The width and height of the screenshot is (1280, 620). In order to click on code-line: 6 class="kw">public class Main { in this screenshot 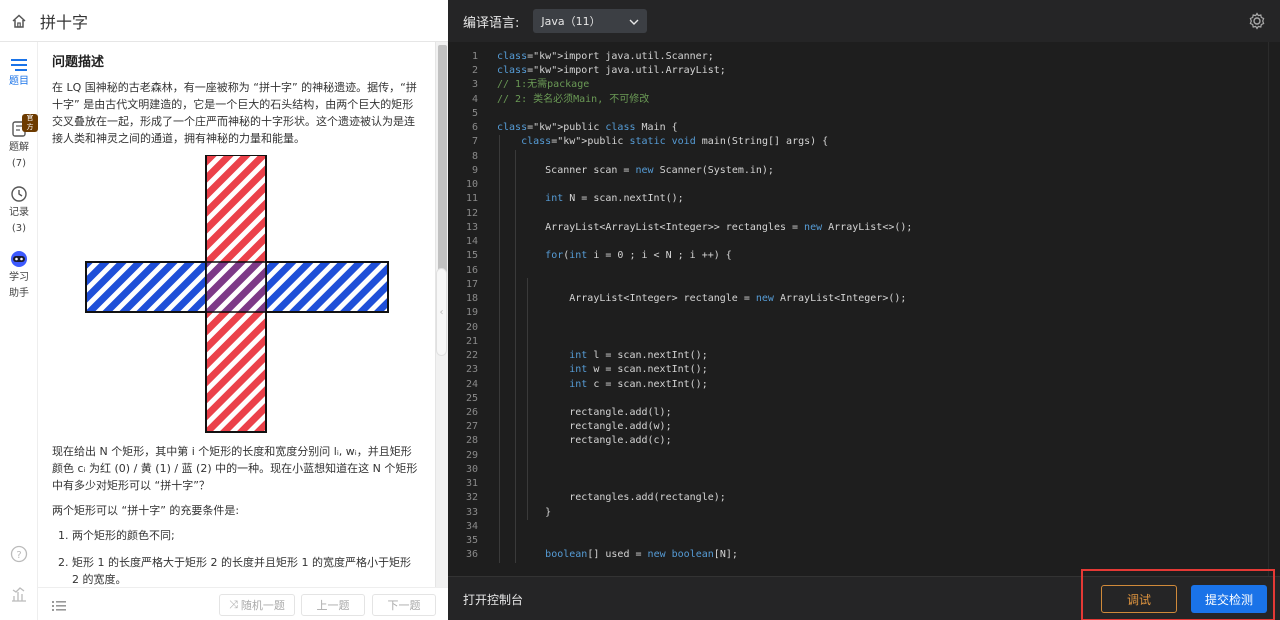, I will do `click(858, 128)`.